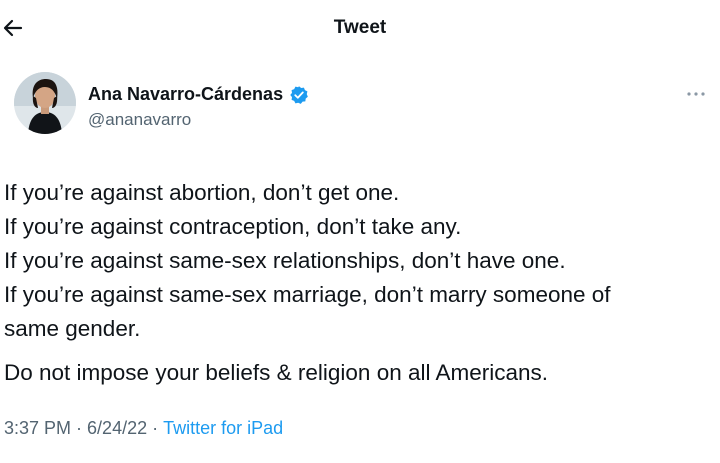 Image resolution: width=720 pixels, height=463 pixels. I want to click on tweet-date: 6/24/22, so click(117, 428).